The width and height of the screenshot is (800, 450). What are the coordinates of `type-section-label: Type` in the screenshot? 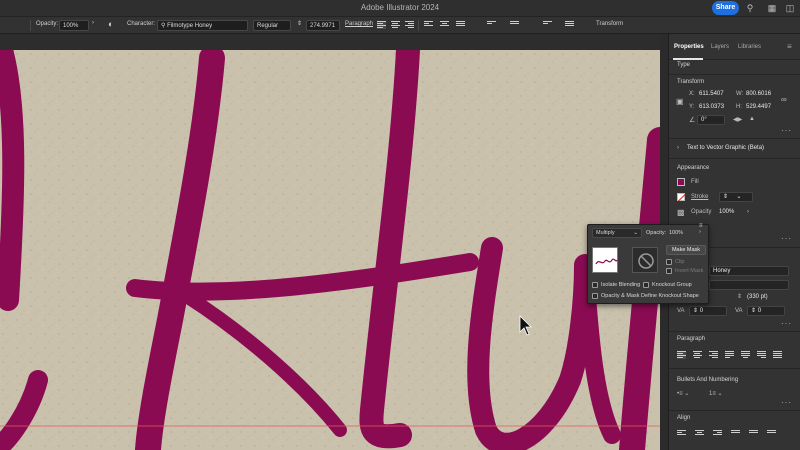 It's located at (684, 65).